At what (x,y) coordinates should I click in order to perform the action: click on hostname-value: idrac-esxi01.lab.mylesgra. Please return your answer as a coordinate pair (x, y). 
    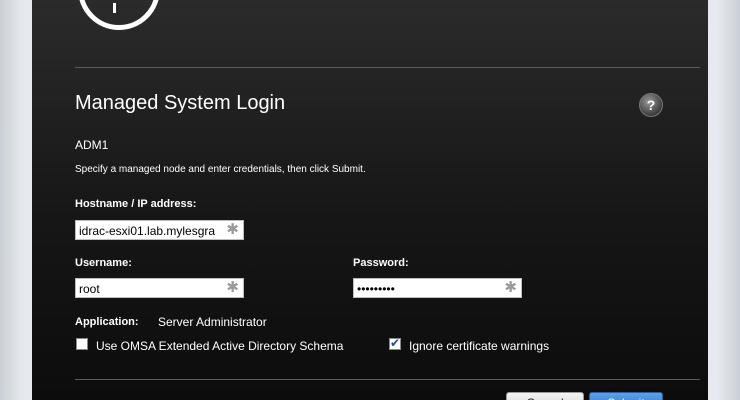
    Looking at the image, I should click on (147, 231).